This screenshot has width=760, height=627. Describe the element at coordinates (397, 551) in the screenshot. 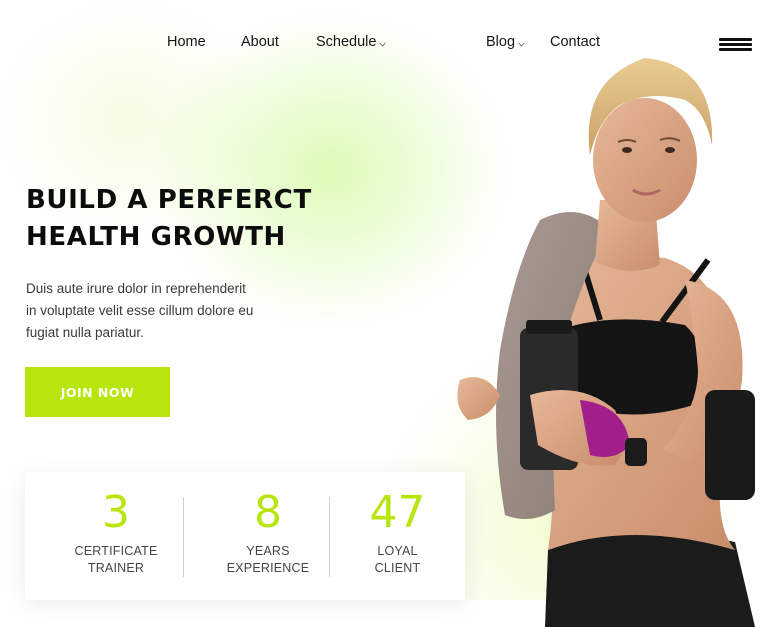

I see `stat-label-line1: LOYAL` at that location.